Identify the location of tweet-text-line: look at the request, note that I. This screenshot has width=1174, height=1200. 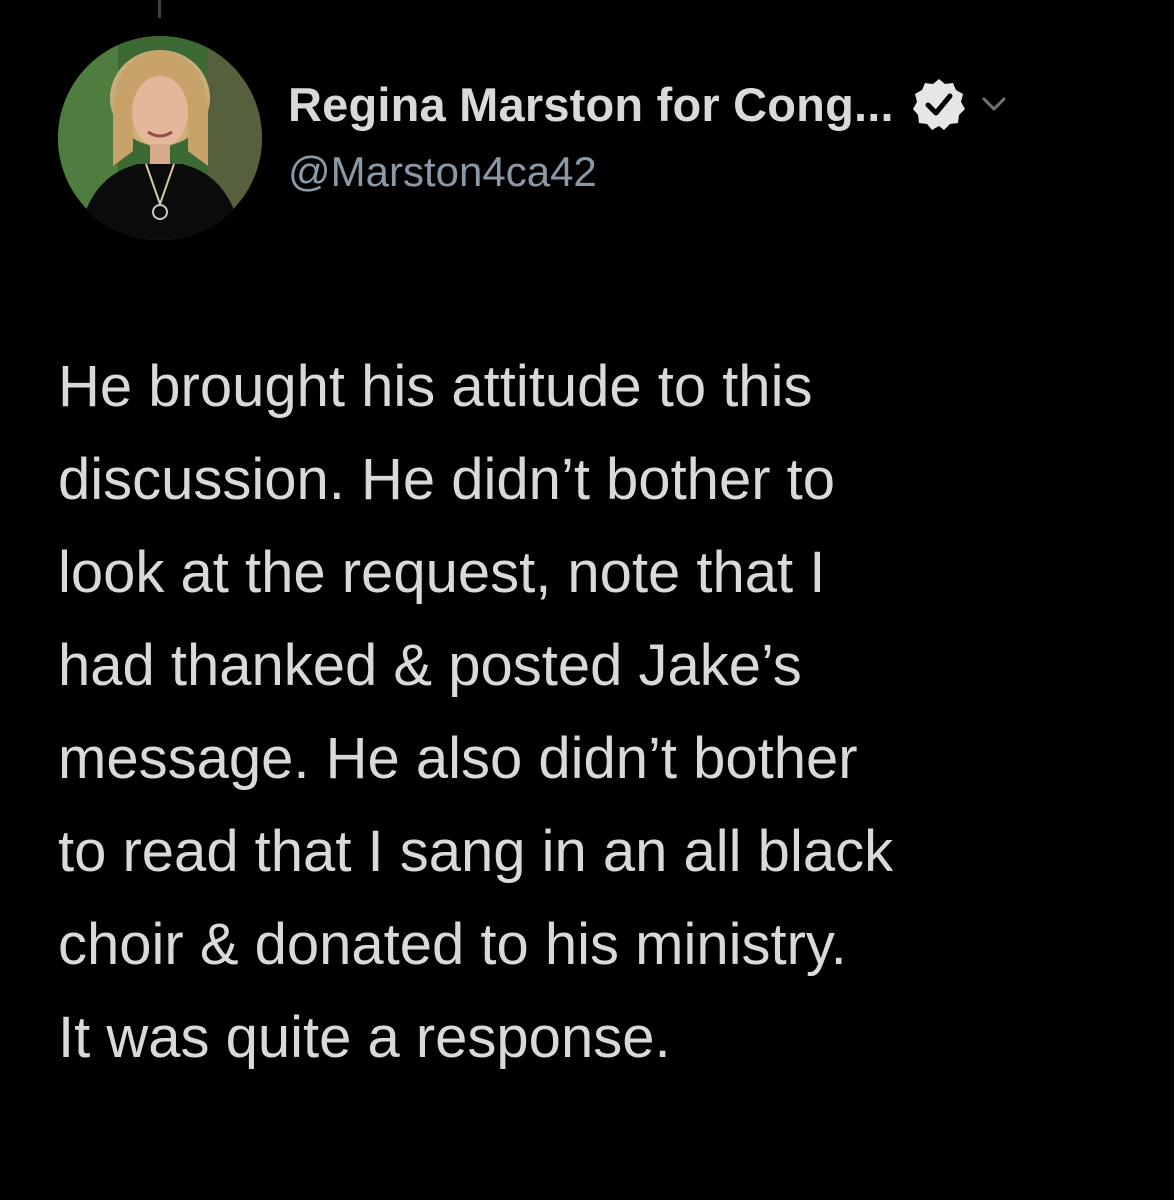
(442, 572).